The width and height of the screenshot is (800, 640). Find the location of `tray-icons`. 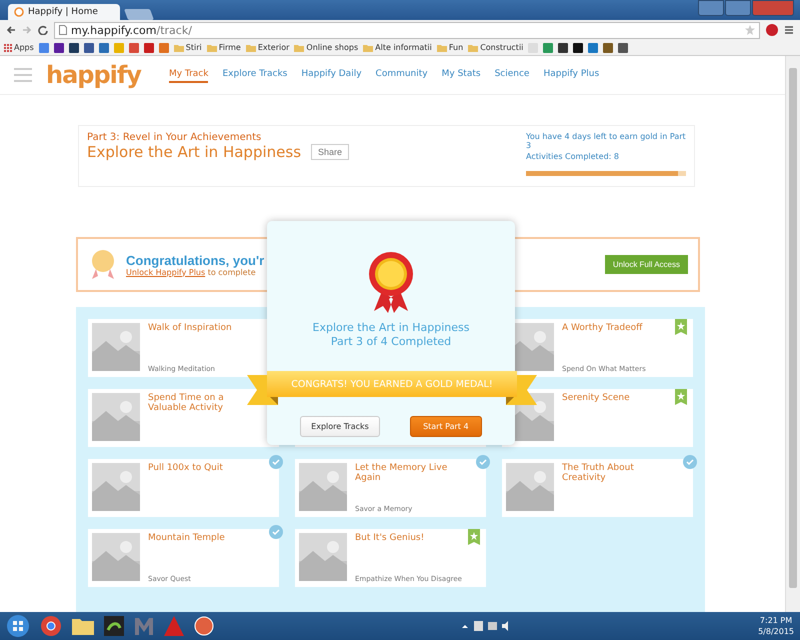

tray-icons is located at coordinates (486, 626).